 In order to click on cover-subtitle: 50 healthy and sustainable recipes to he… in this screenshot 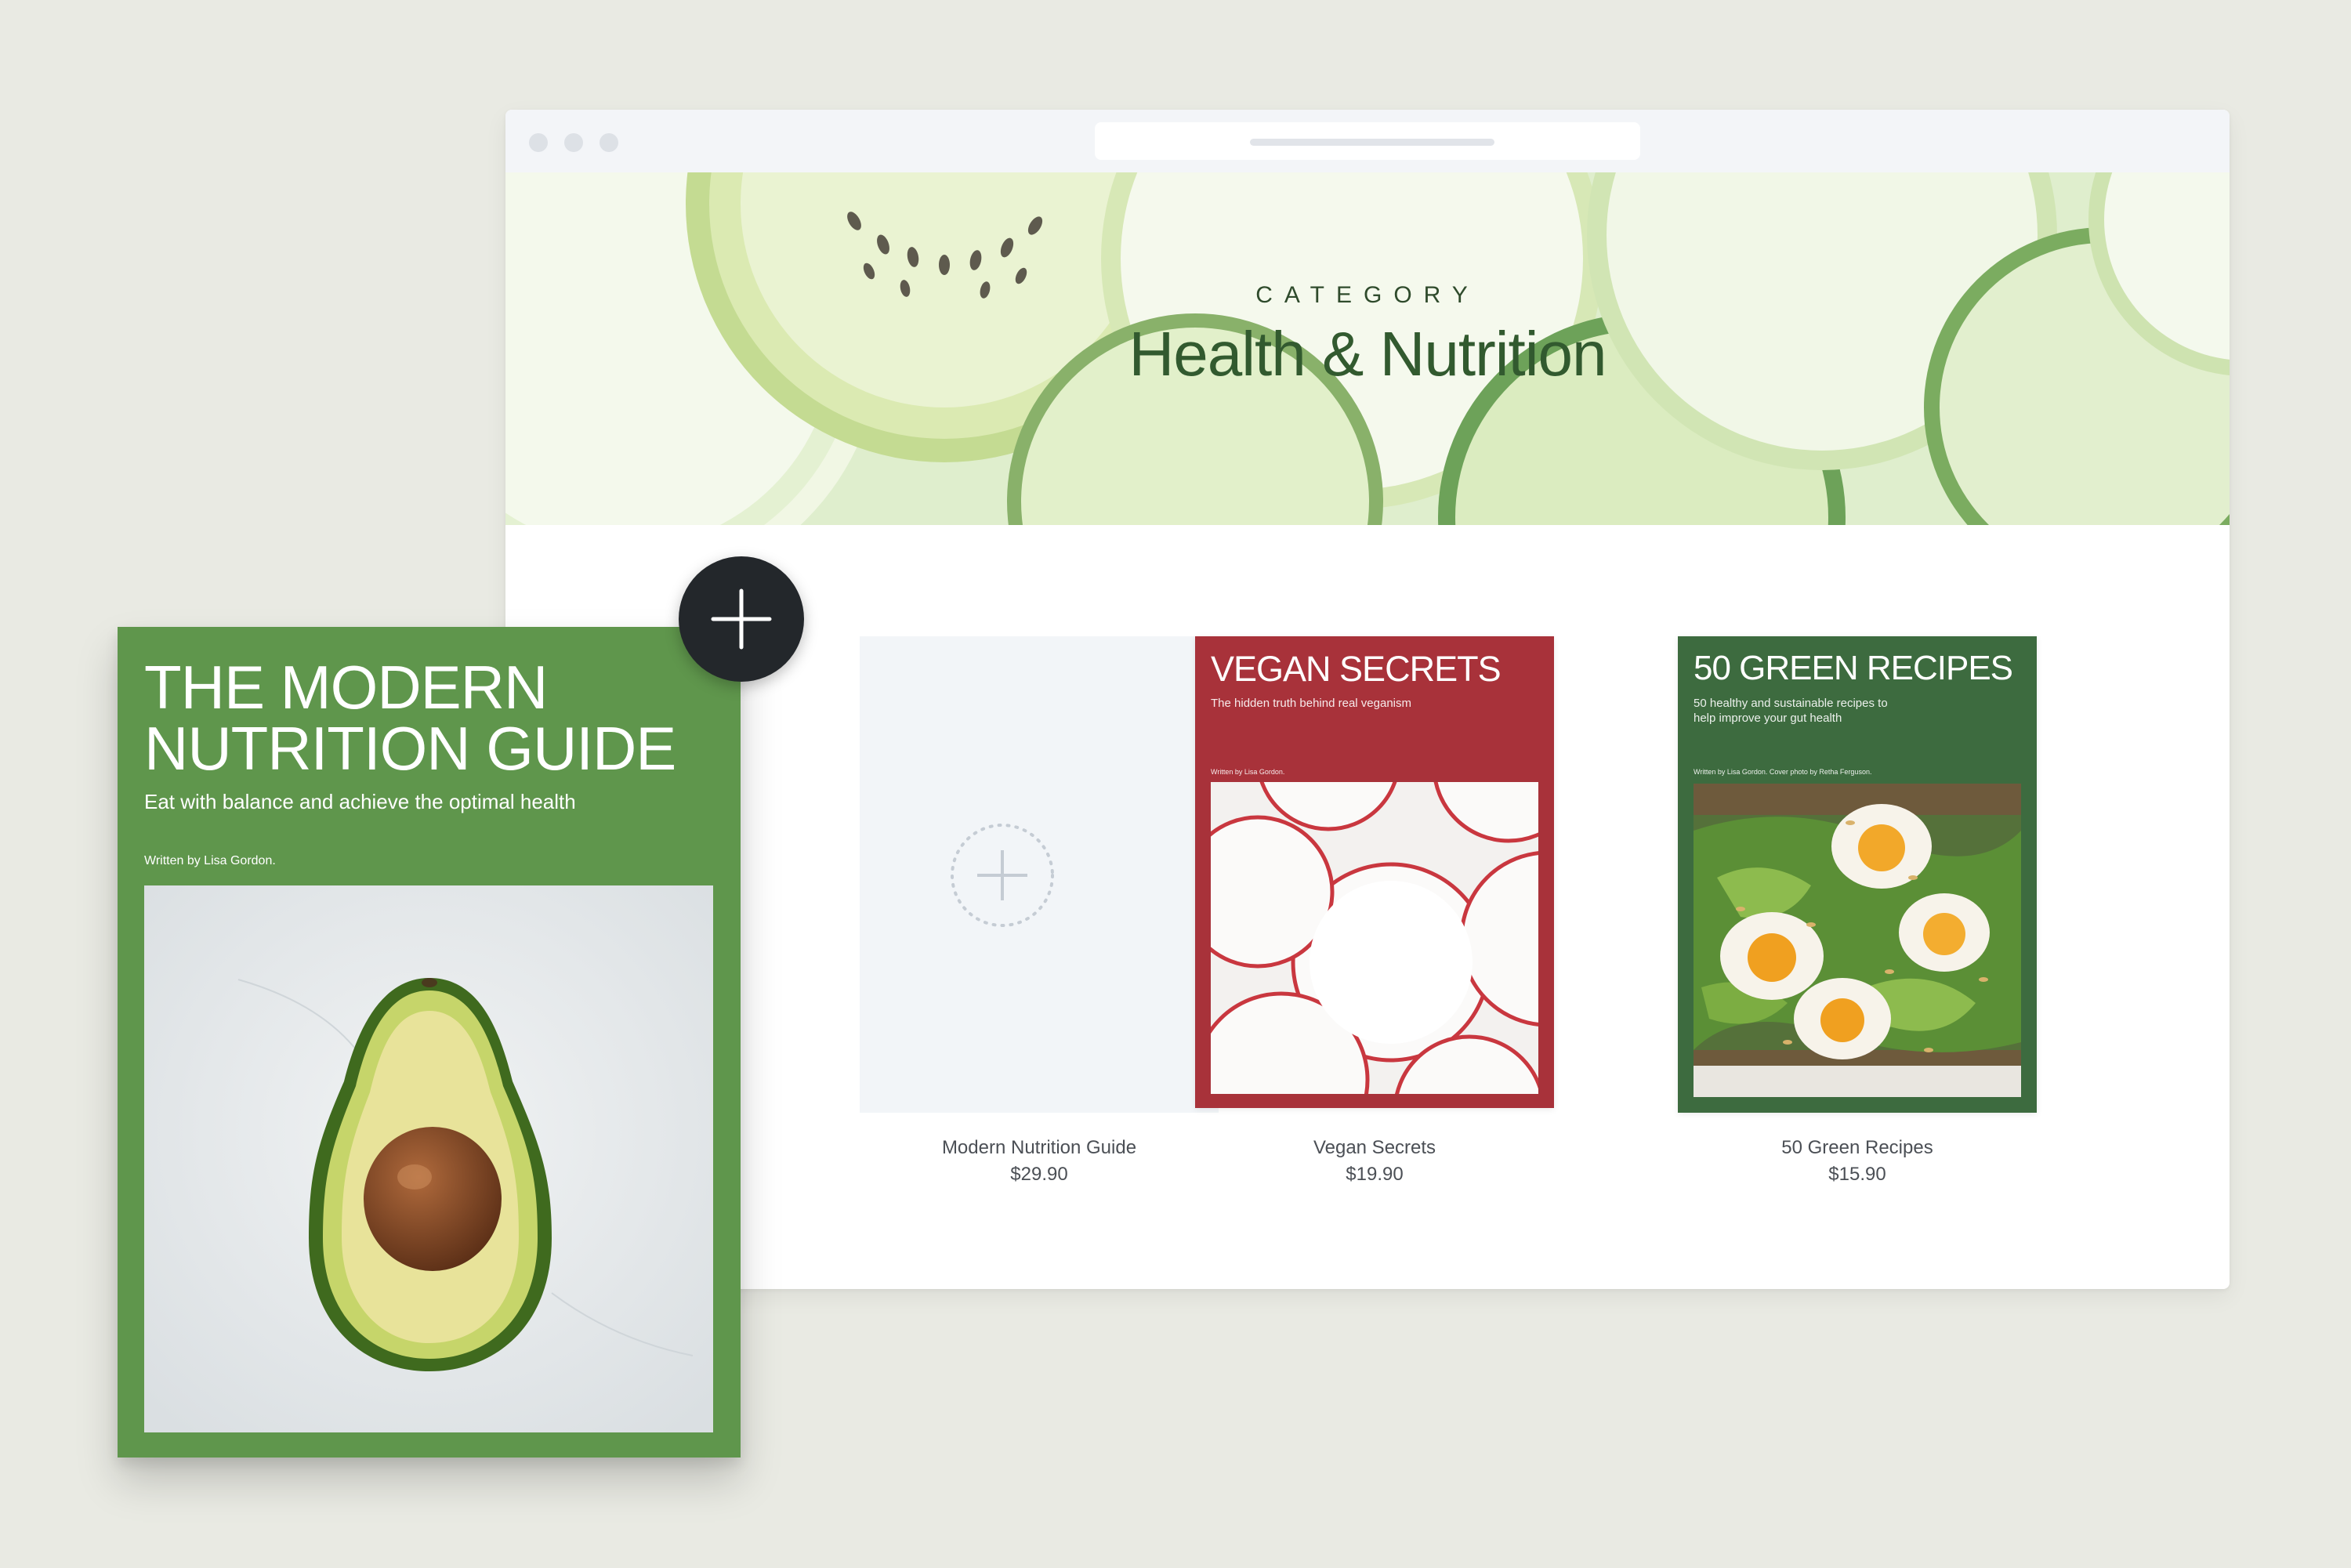, I will do `click(1791, 711)`.